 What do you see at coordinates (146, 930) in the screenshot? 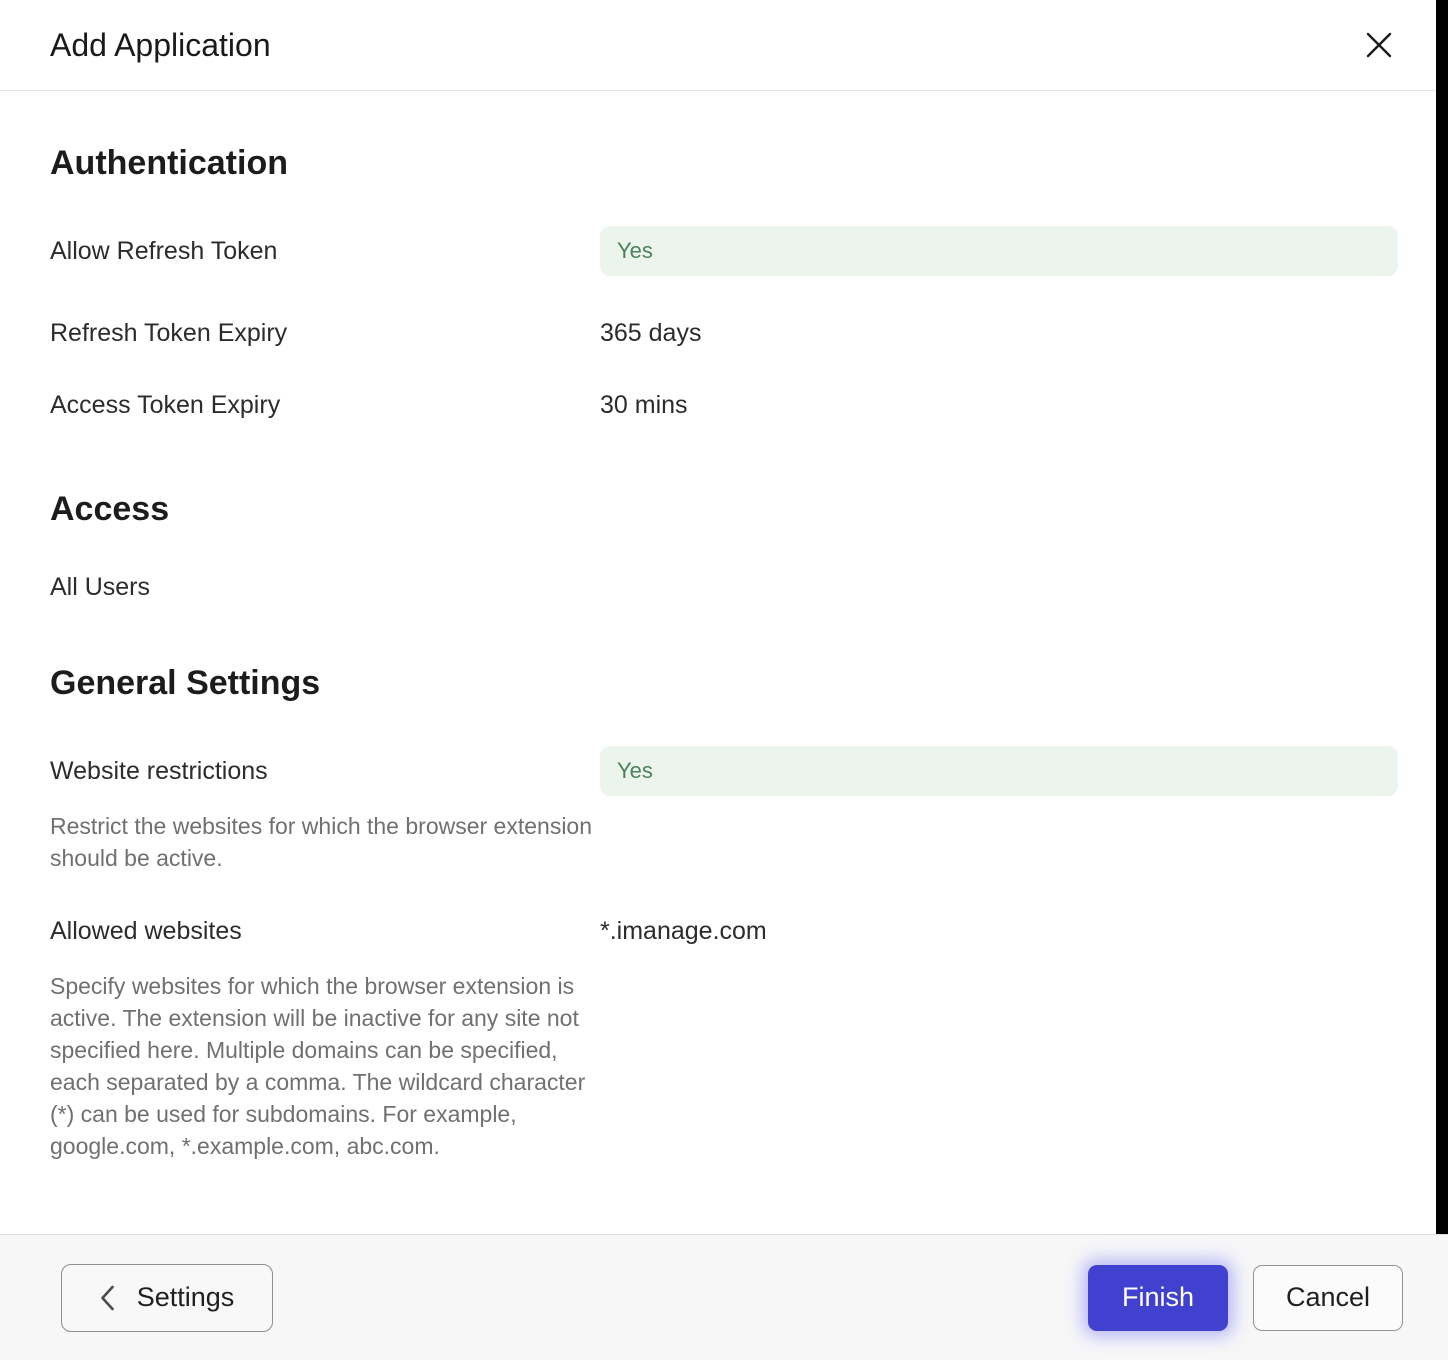
I see `field-label: Allowed websites` at bounding box center [146, 930].